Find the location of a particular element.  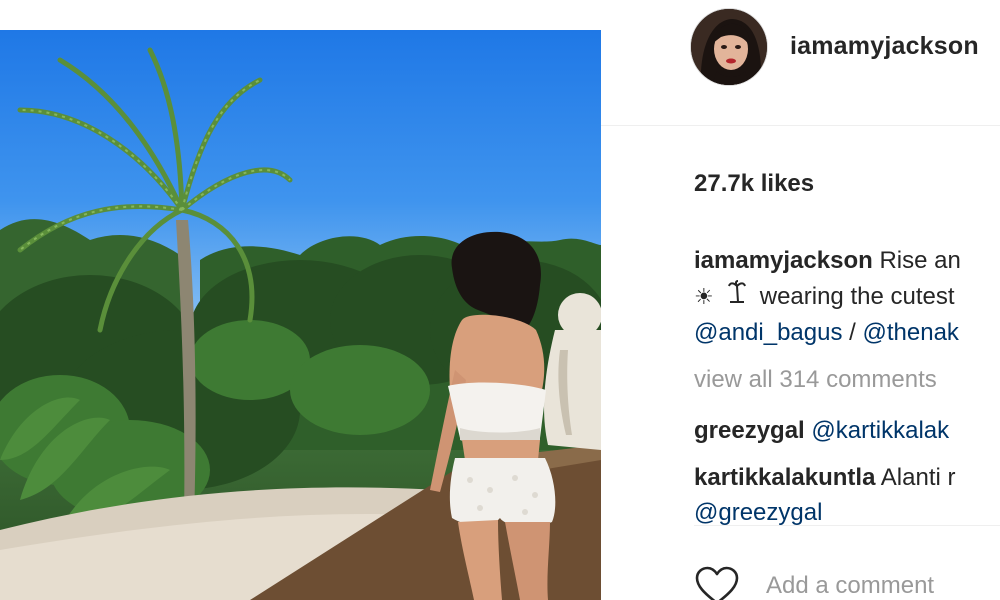

palm-island-glyph is located at coordinates (736, 291).